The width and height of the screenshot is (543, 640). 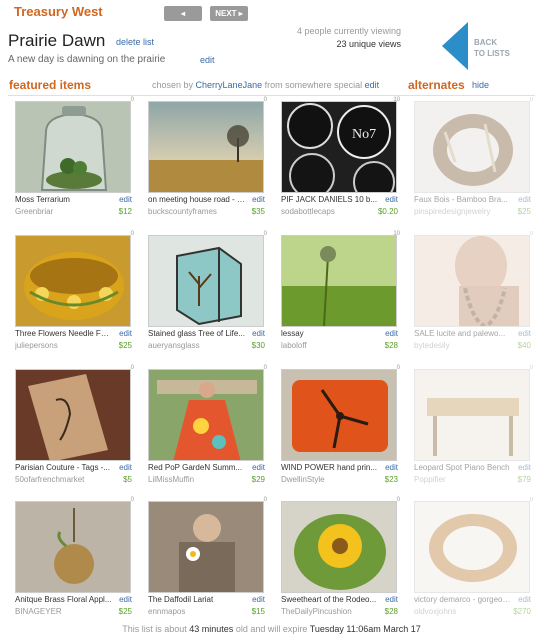 What do you see at coordinates (188, 345) in the screenshot?
I see `item-shop: aueryansglass` at bounding box center [188, 345].